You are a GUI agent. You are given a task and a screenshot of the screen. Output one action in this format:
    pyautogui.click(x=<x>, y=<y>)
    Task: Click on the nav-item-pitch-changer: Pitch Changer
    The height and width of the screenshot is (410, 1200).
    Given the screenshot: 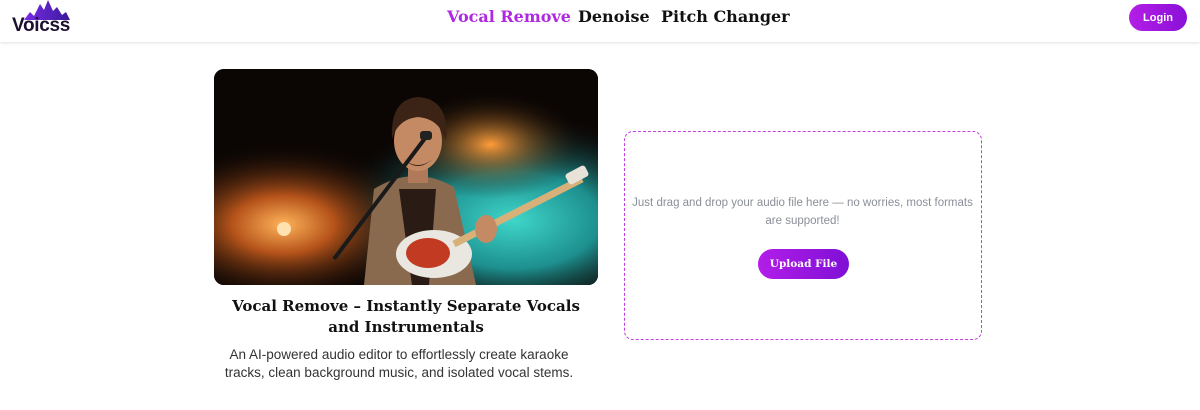 What is the action you would take?
    pyautogui.click(x=725, y=16)
    